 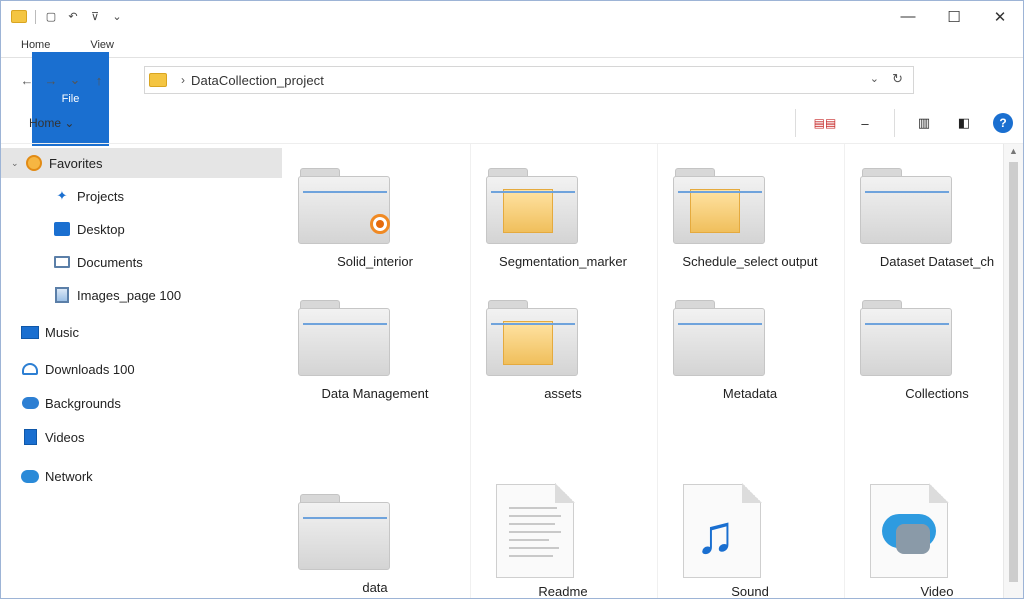 I want to click on scrollbar-thumb, so click(x=1013, y=372).